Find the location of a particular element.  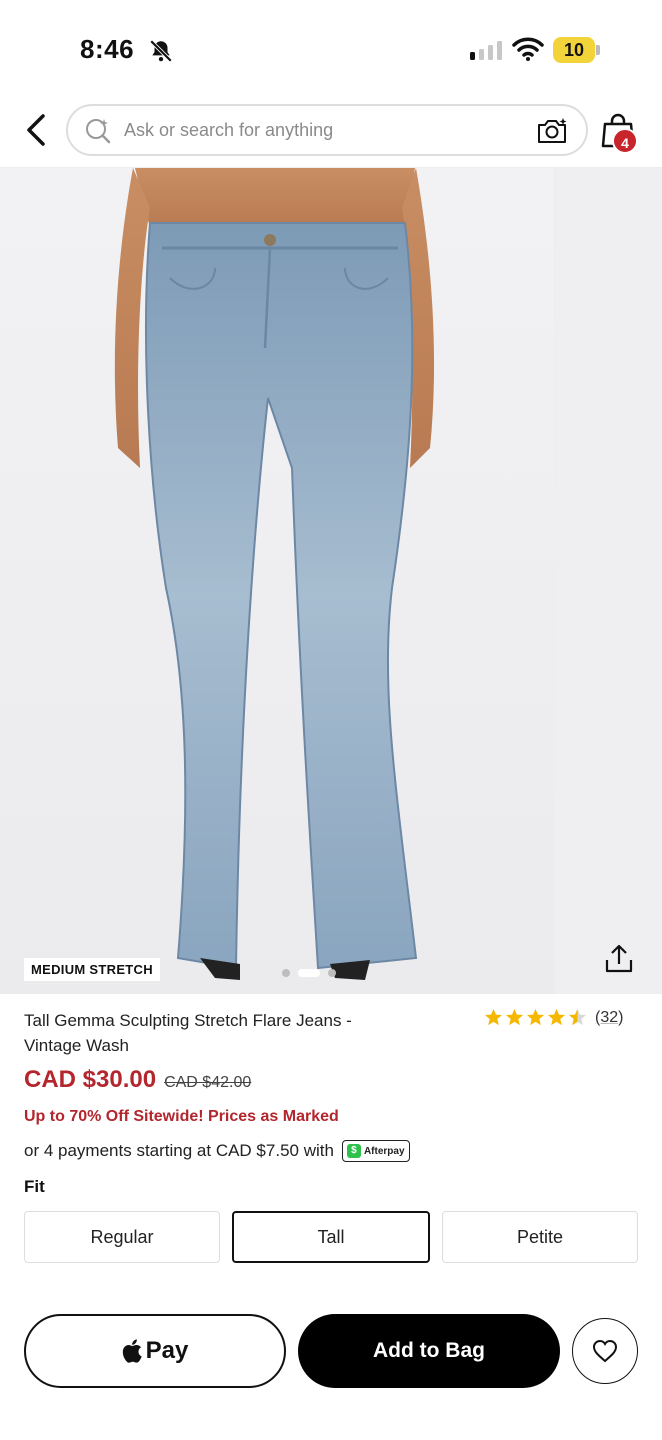

bag-count-badge: 4 is located at coordinates (625, 141).